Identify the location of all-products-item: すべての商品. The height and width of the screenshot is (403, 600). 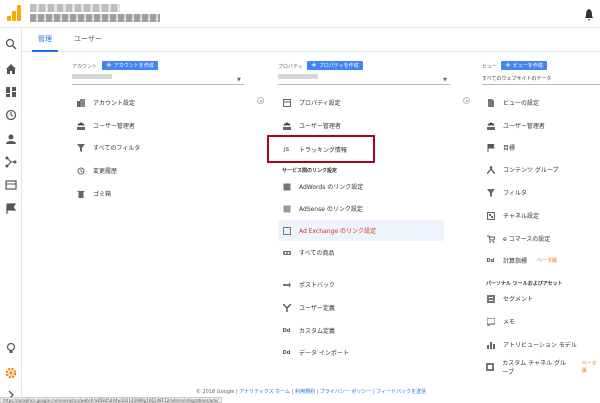
(308, 252).